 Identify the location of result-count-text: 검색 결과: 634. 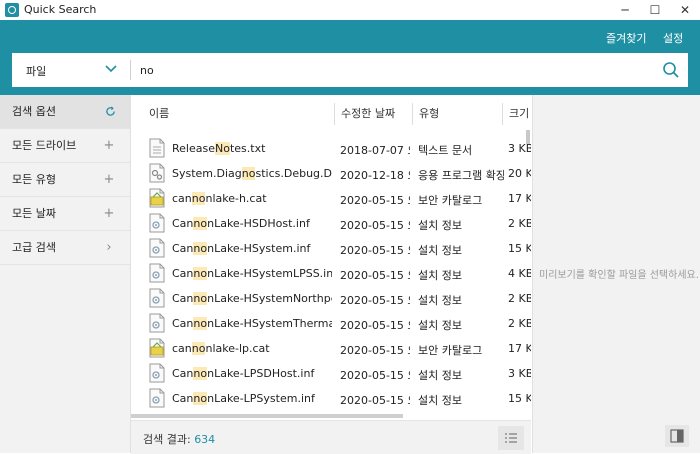
(179, 439).